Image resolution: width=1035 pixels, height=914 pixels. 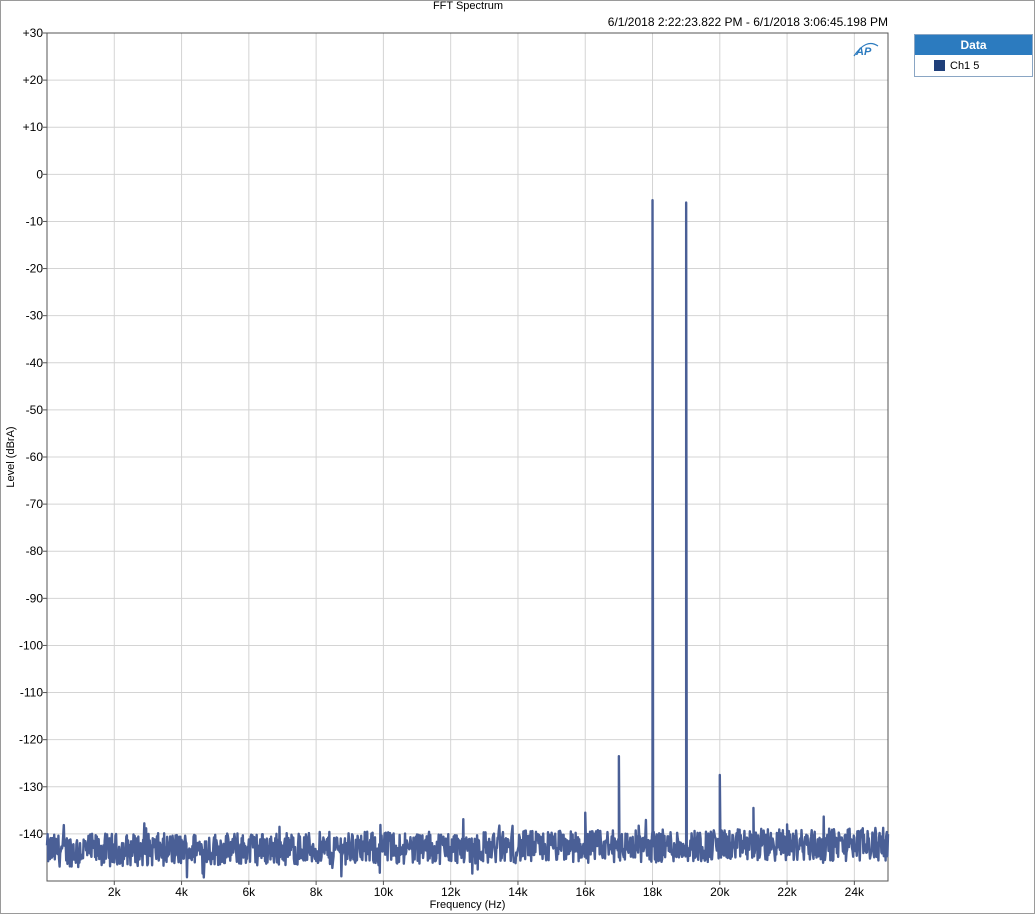 I want to click on y-tick-label: -110, so click(x=31, y=693).